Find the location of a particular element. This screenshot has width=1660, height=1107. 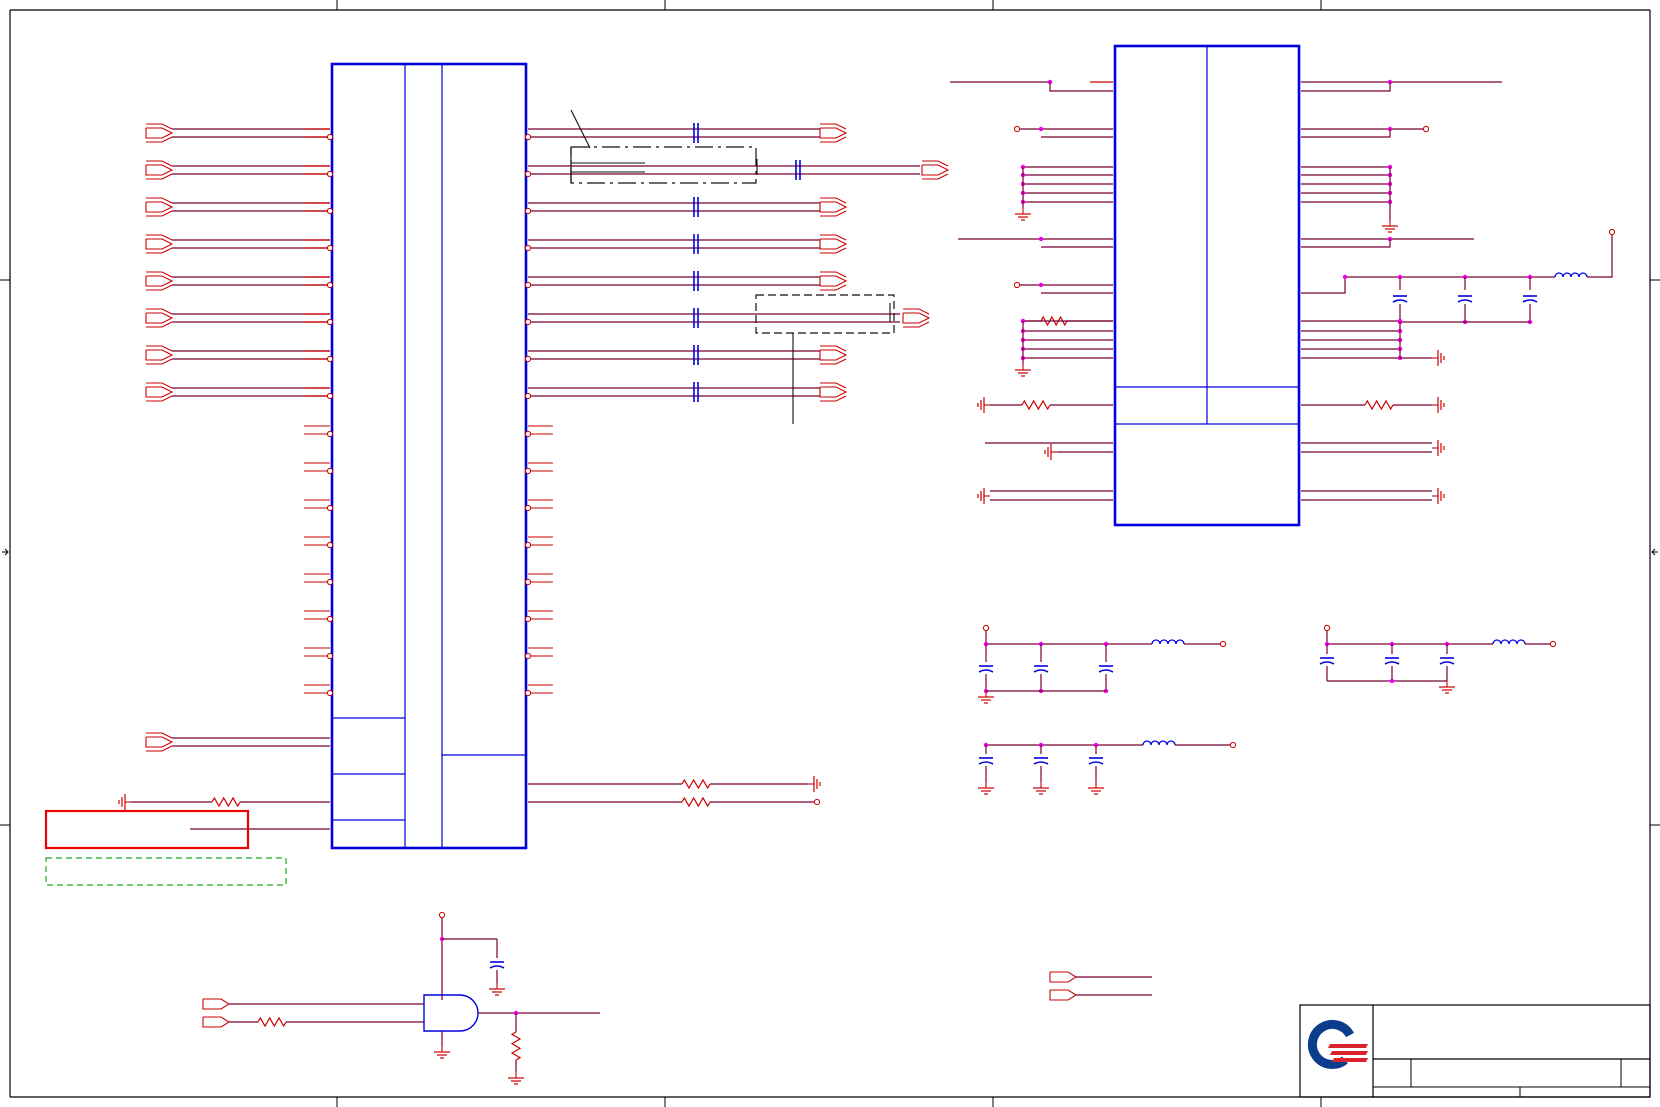

and-gate-body is located at coordinates (451, 1013).